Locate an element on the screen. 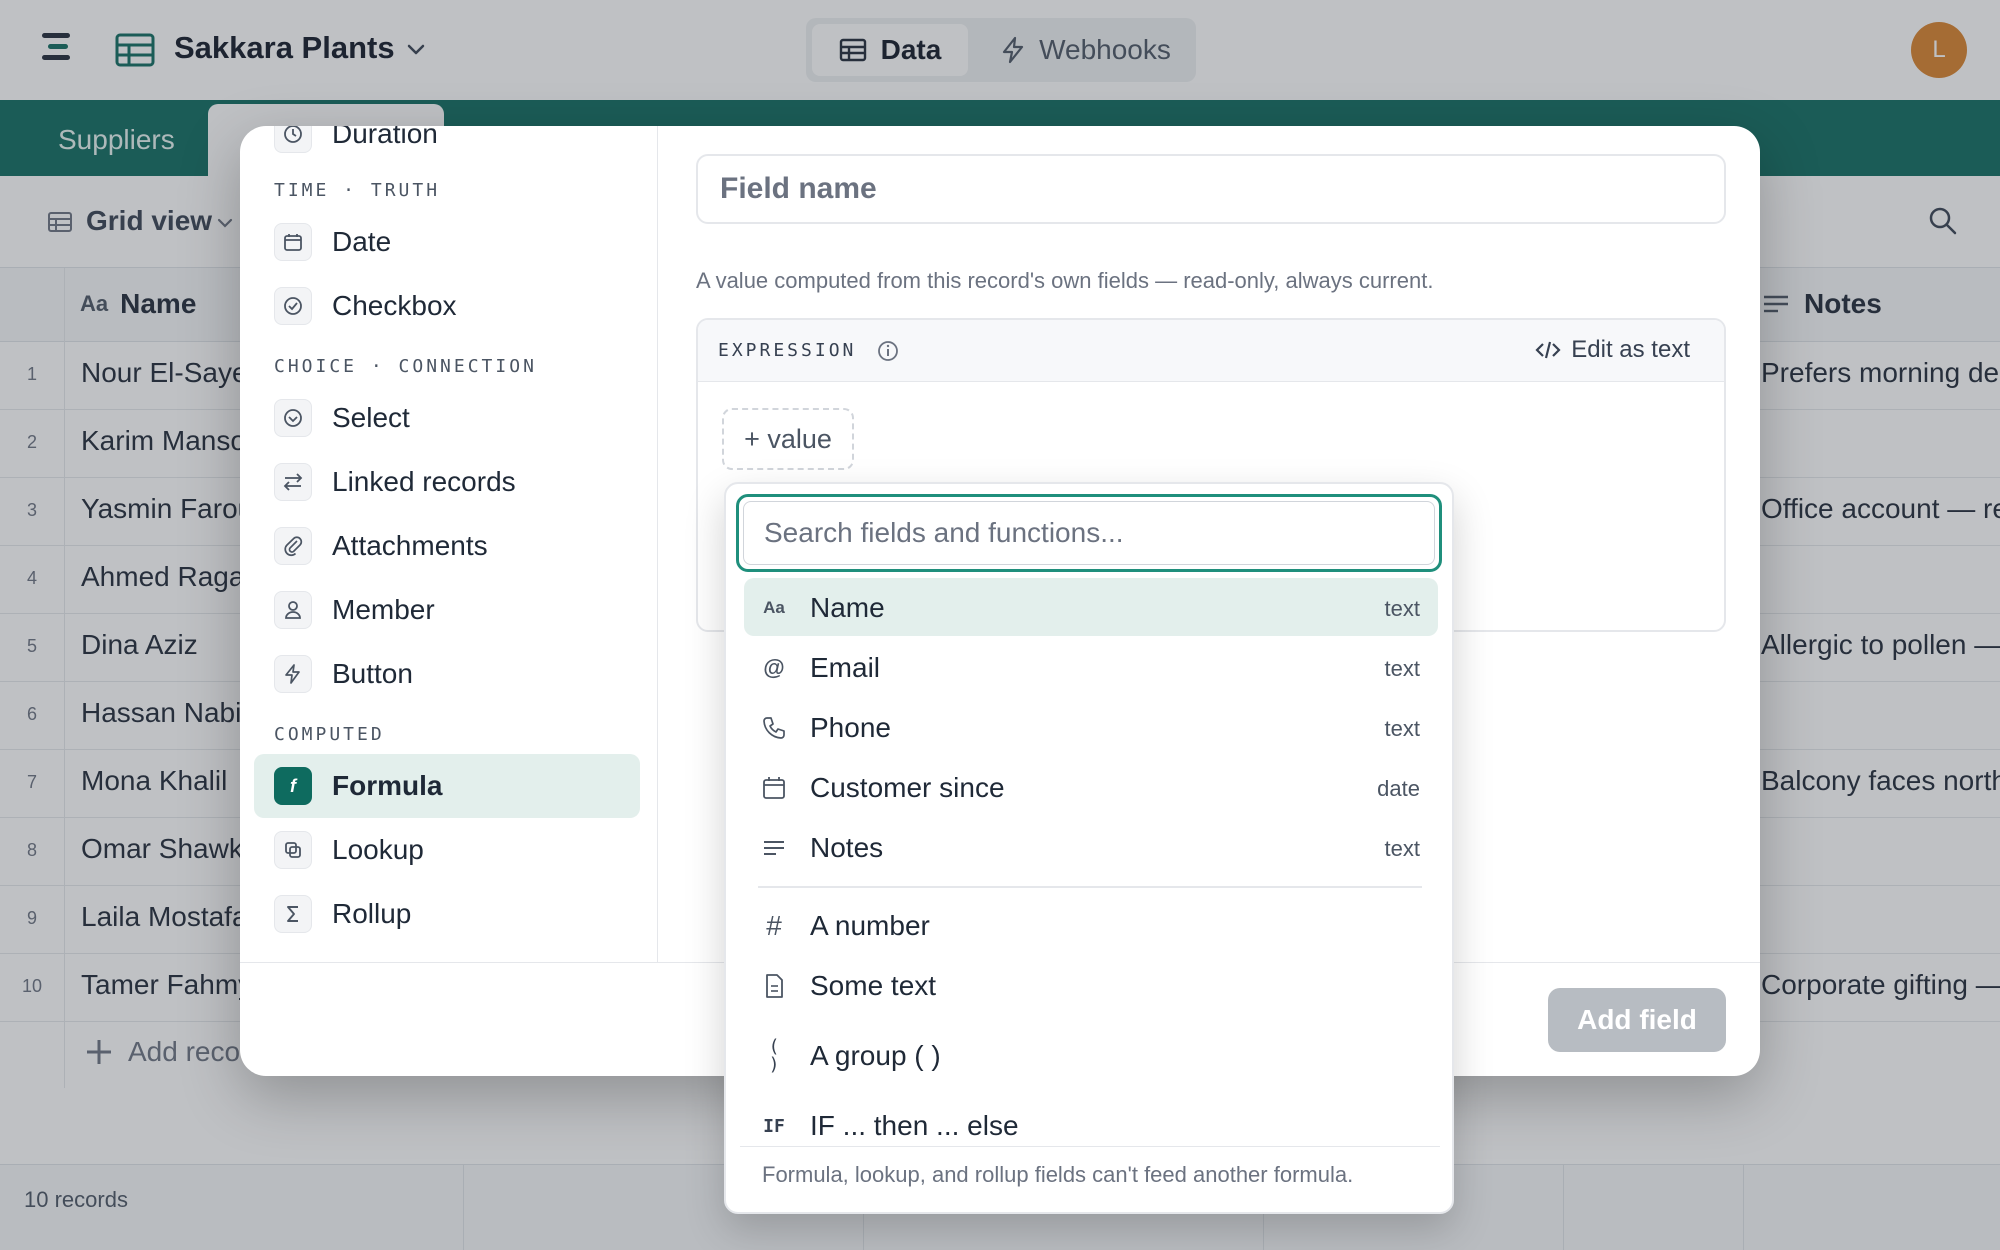 The width and height of the screenshot is (2000, 1250). expression-label: EXPRESSION is located at coordinates (787, 350).